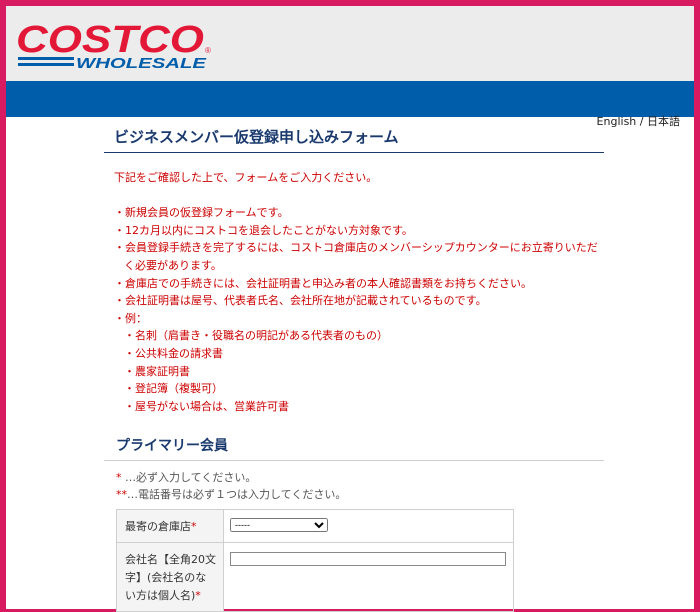 This screenshot has width=700, height=612. I want to click on registered-mark: ®, so click(208, 50).